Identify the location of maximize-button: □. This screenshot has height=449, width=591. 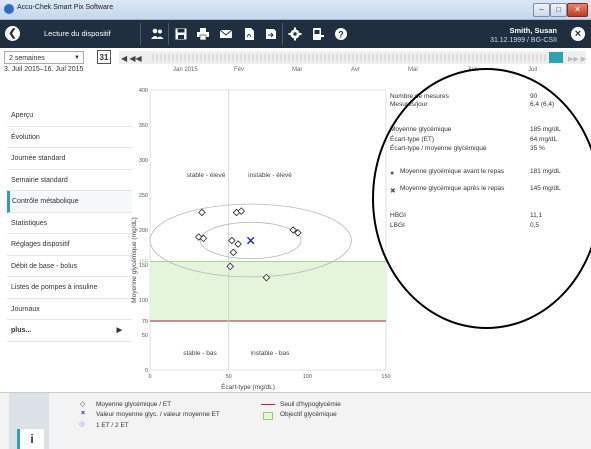
(558, 10).